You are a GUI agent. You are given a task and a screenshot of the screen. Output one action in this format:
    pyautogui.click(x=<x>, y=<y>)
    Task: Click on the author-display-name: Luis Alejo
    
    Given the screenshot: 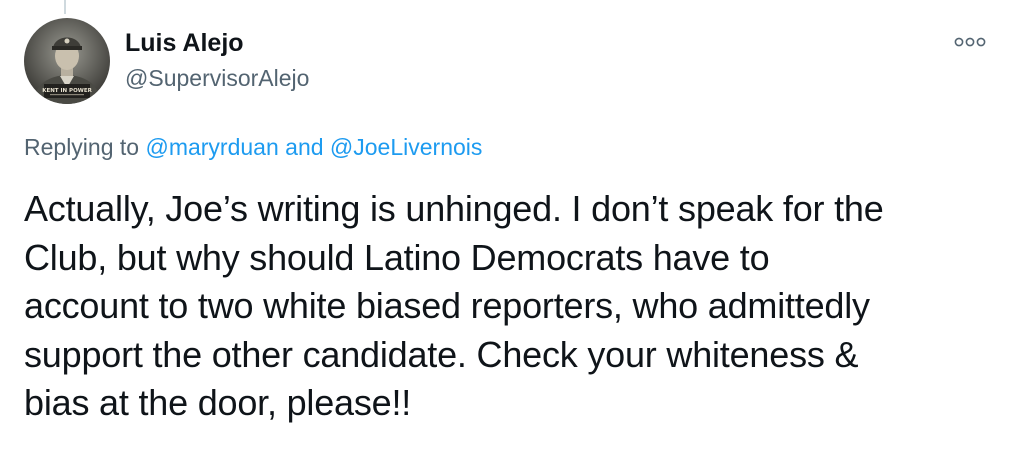 What is the action you would take?
    pyautogui.click(x=217, y=43)
    